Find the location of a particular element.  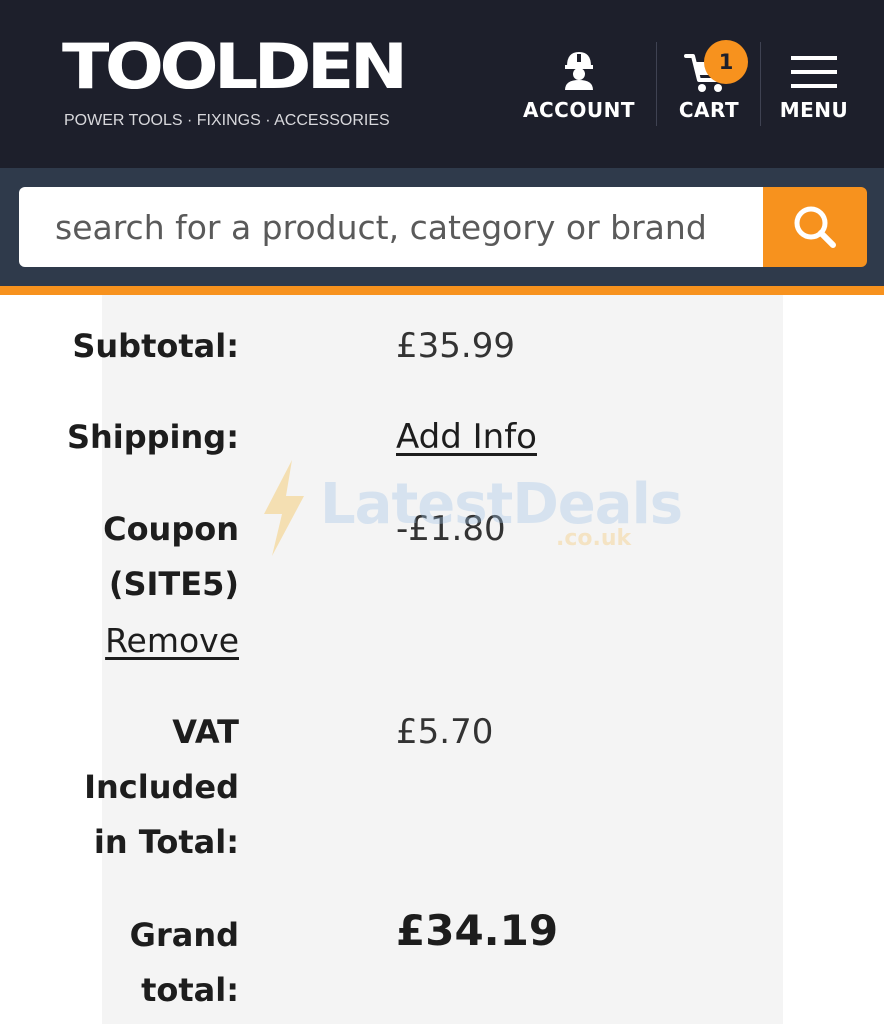

vat-value: £5.70 is located at coordinates (445, 732).